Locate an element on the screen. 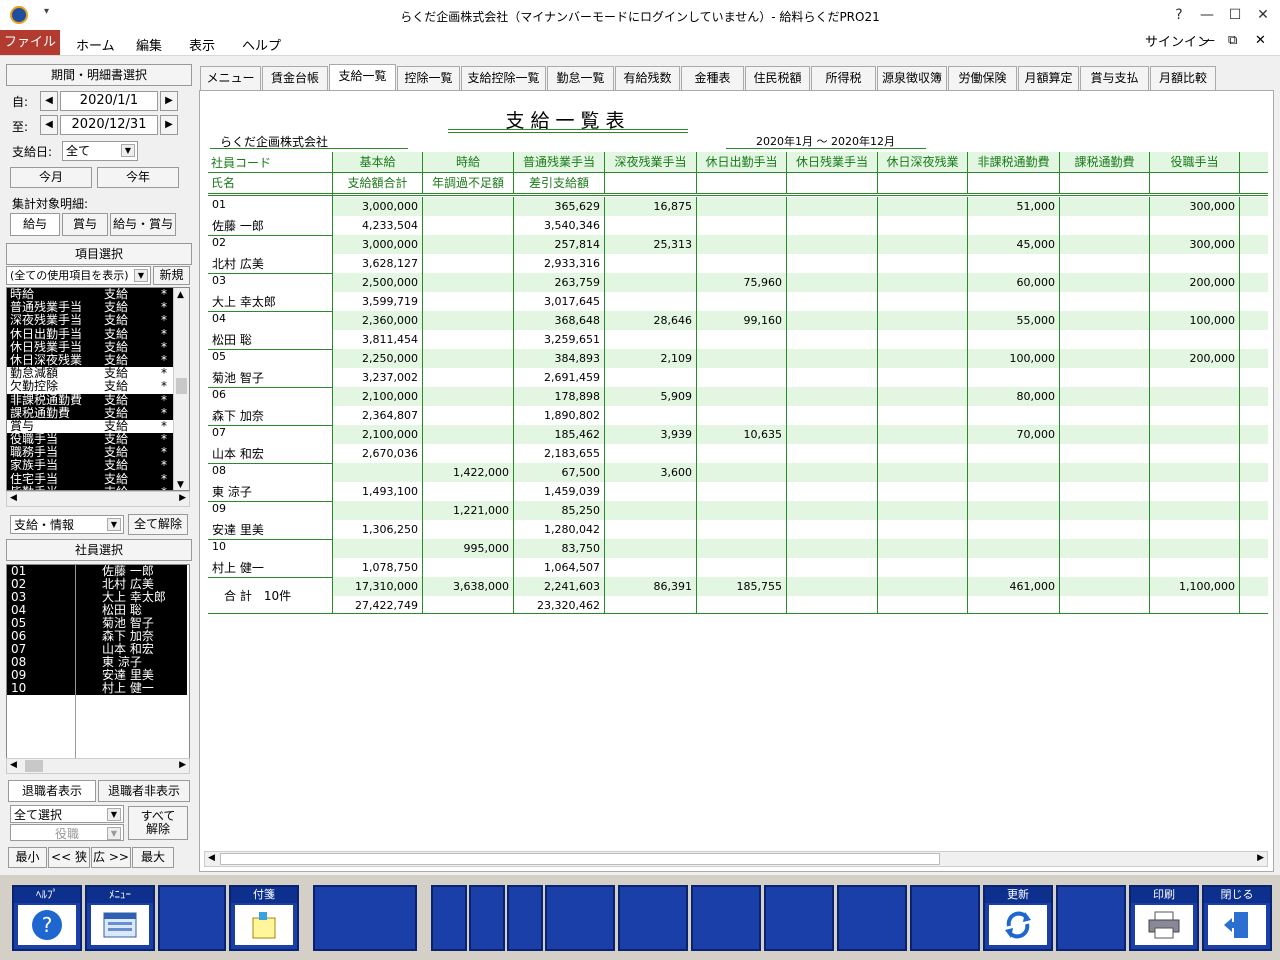 The image size is (1280, 960). function-key-4: 付箋 is located at coordinates (264, 918).